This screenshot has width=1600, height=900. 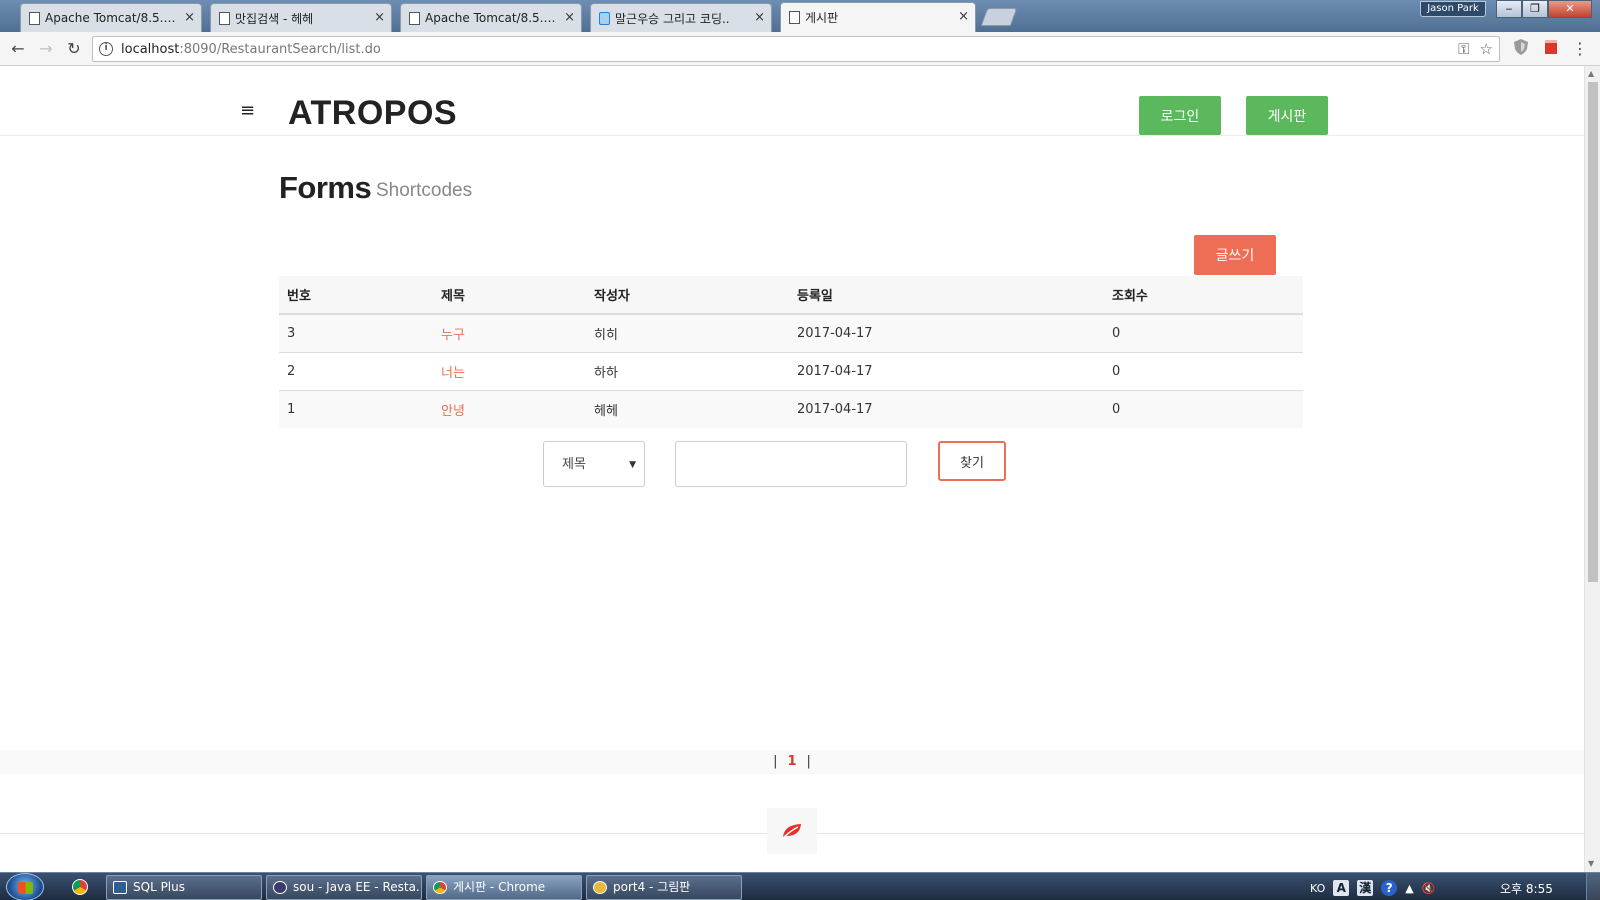 I want to click on browser-tab-5: 게시판 ×, so click(x=878, y=17).